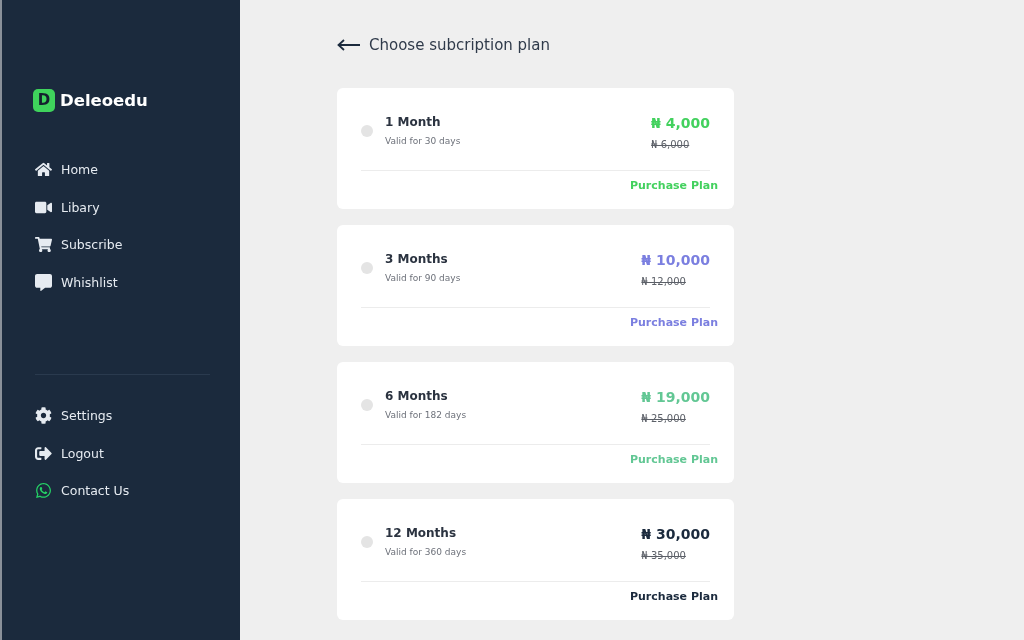  What do you see at coordinates (423, 141) in the screenshot?
I see `plan-validity: Valid for 30 days` at bounding box center [423, 141].